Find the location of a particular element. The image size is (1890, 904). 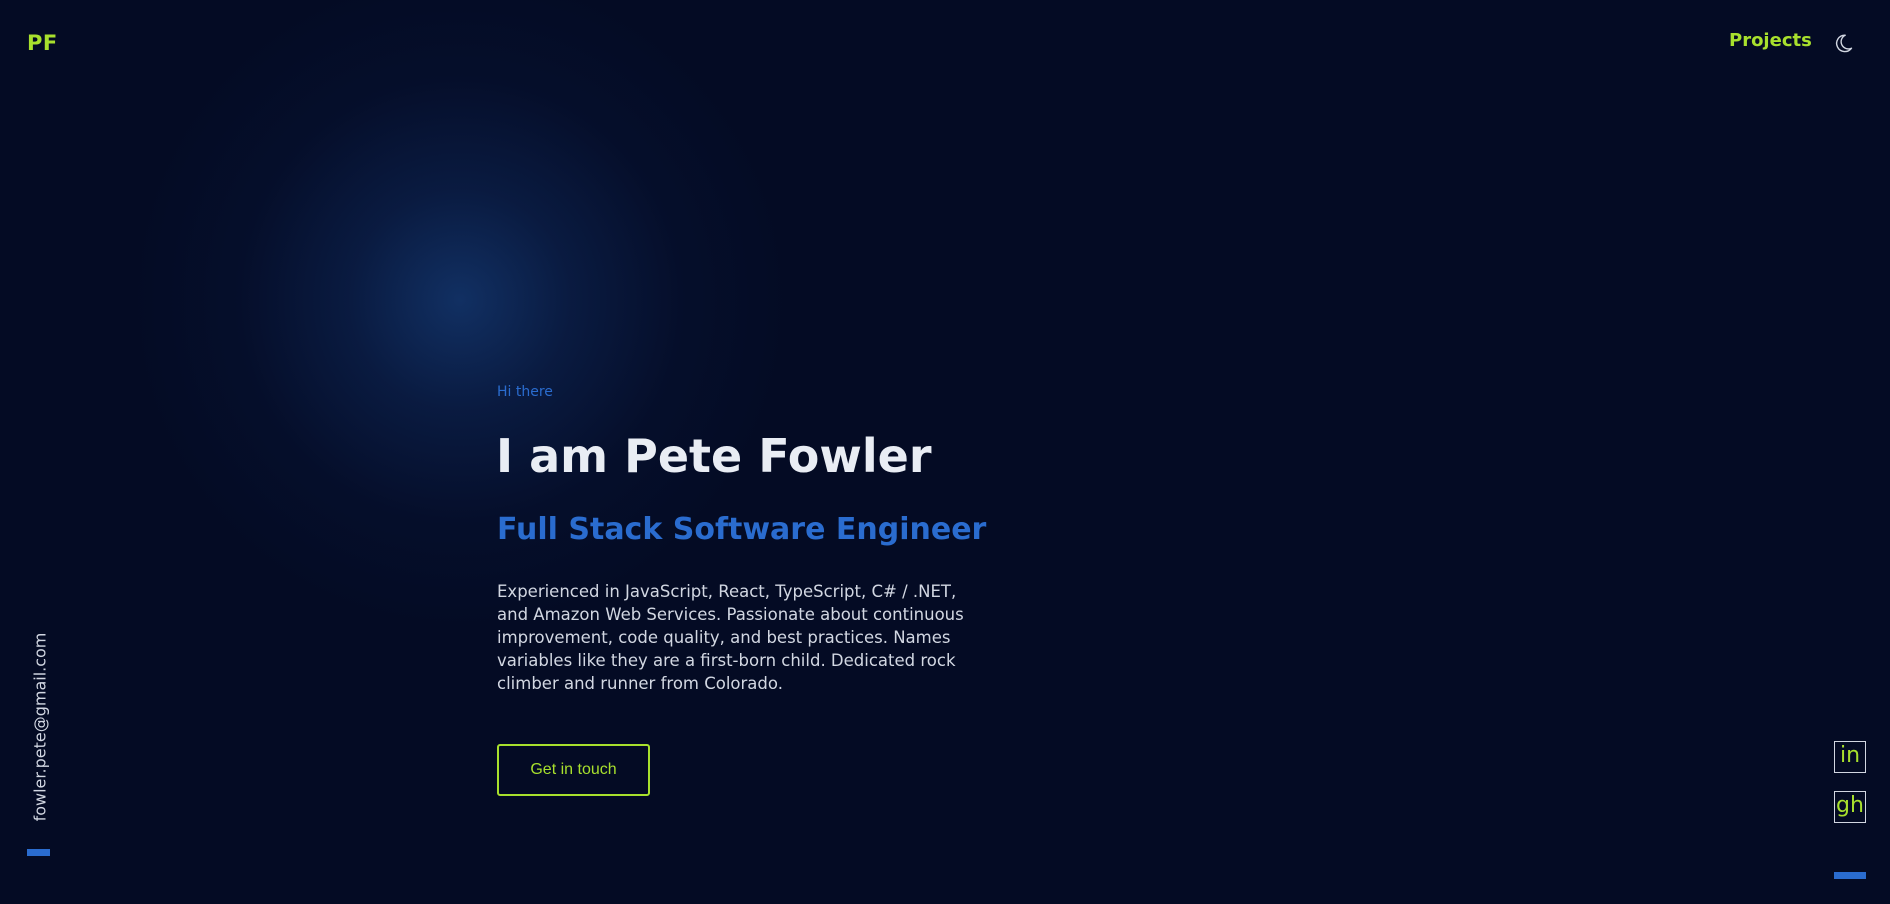

email-link: fowler.pete@gmail.com is located at coordinates (40, 727).